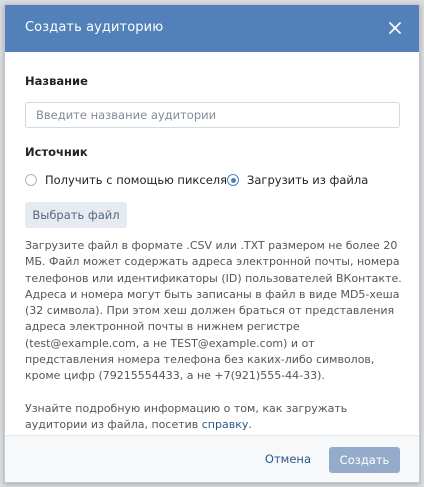 The image size is (424, 487). Describe the element at coordinates (56, 152) in the screenshot. I see `source-label: Источник` at that location.